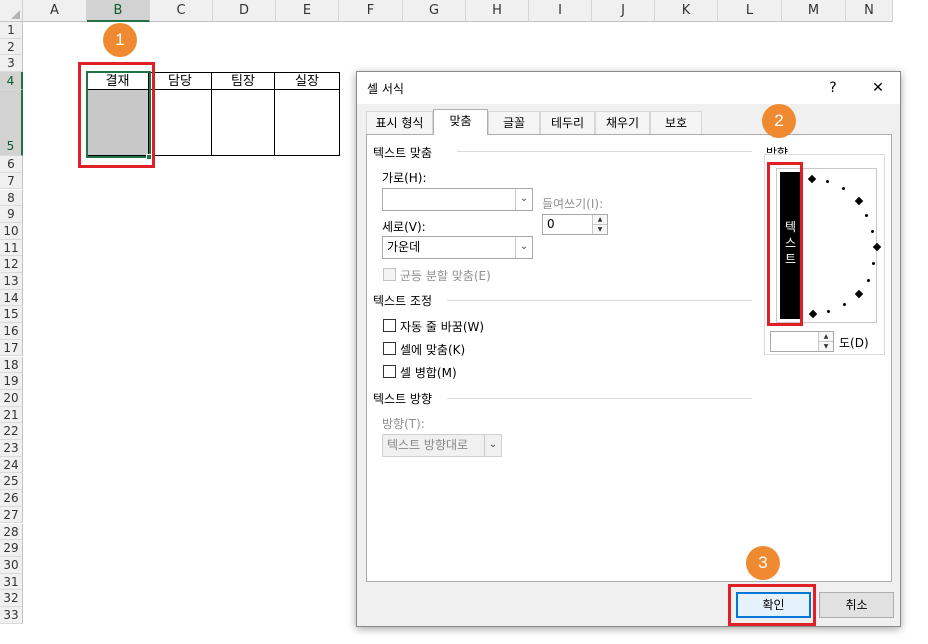 The image size is (928, 644). Describe the element at coordinates (11, 448) in the screenshot. I see `row-header: 23` at that location.